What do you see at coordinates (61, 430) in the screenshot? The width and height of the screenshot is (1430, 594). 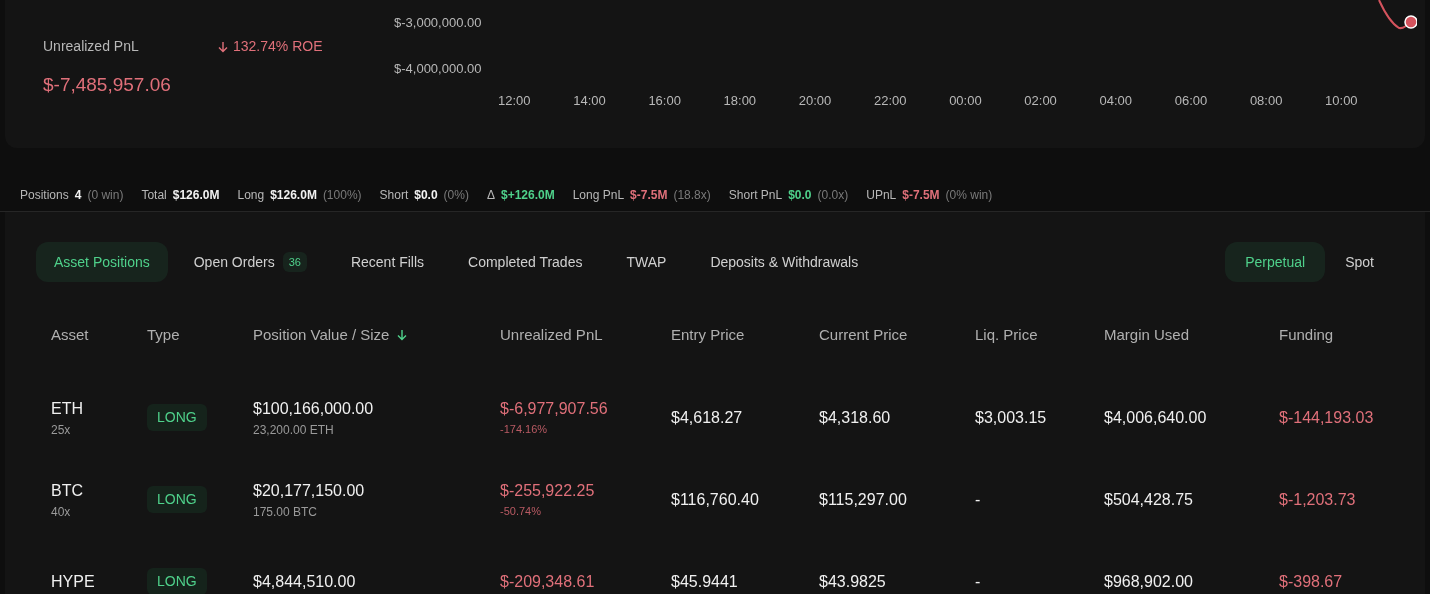 I see `leverage: 25x` at bounding box center [61, 430].